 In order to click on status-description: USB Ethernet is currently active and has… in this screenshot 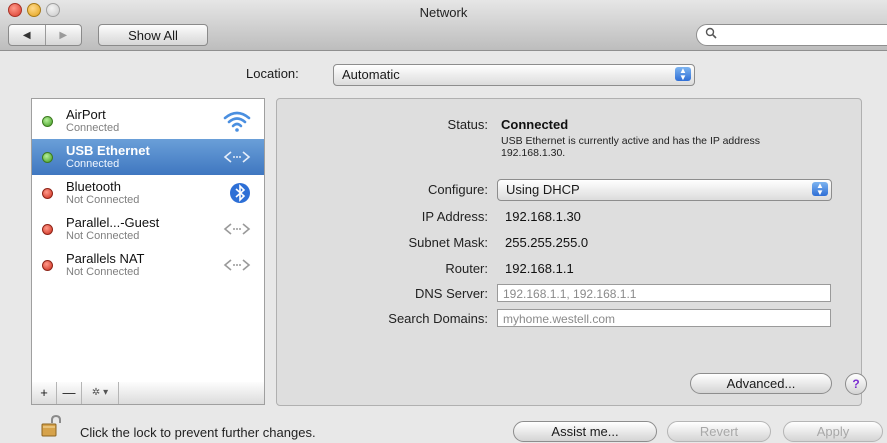, I will do `click(630, 147)`.